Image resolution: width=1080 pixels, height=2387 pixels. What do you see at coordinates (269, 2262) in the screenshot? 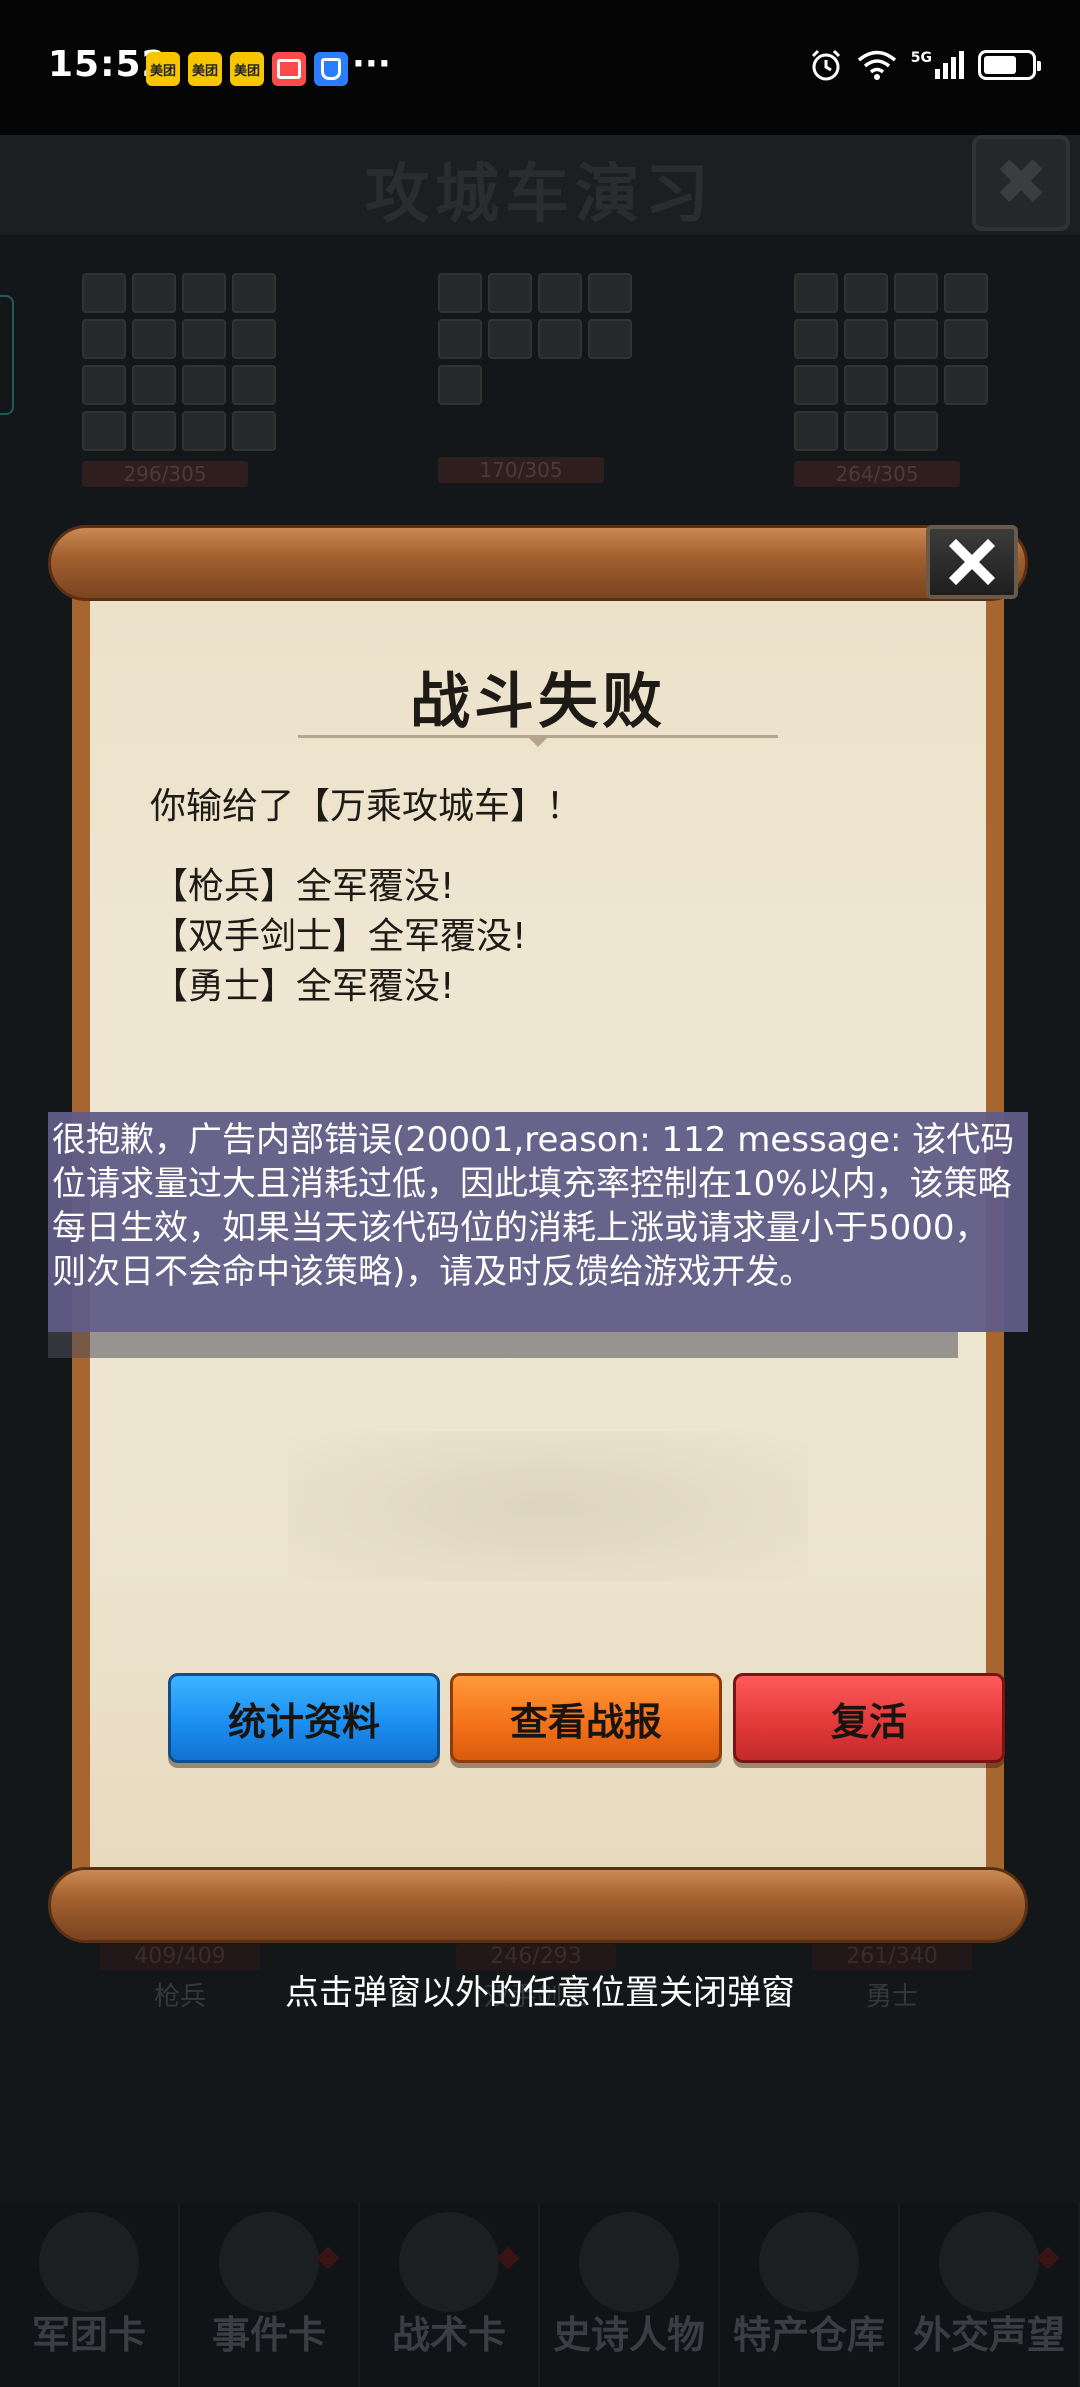
I see `event-icon` at bounding box center [269, 2262].